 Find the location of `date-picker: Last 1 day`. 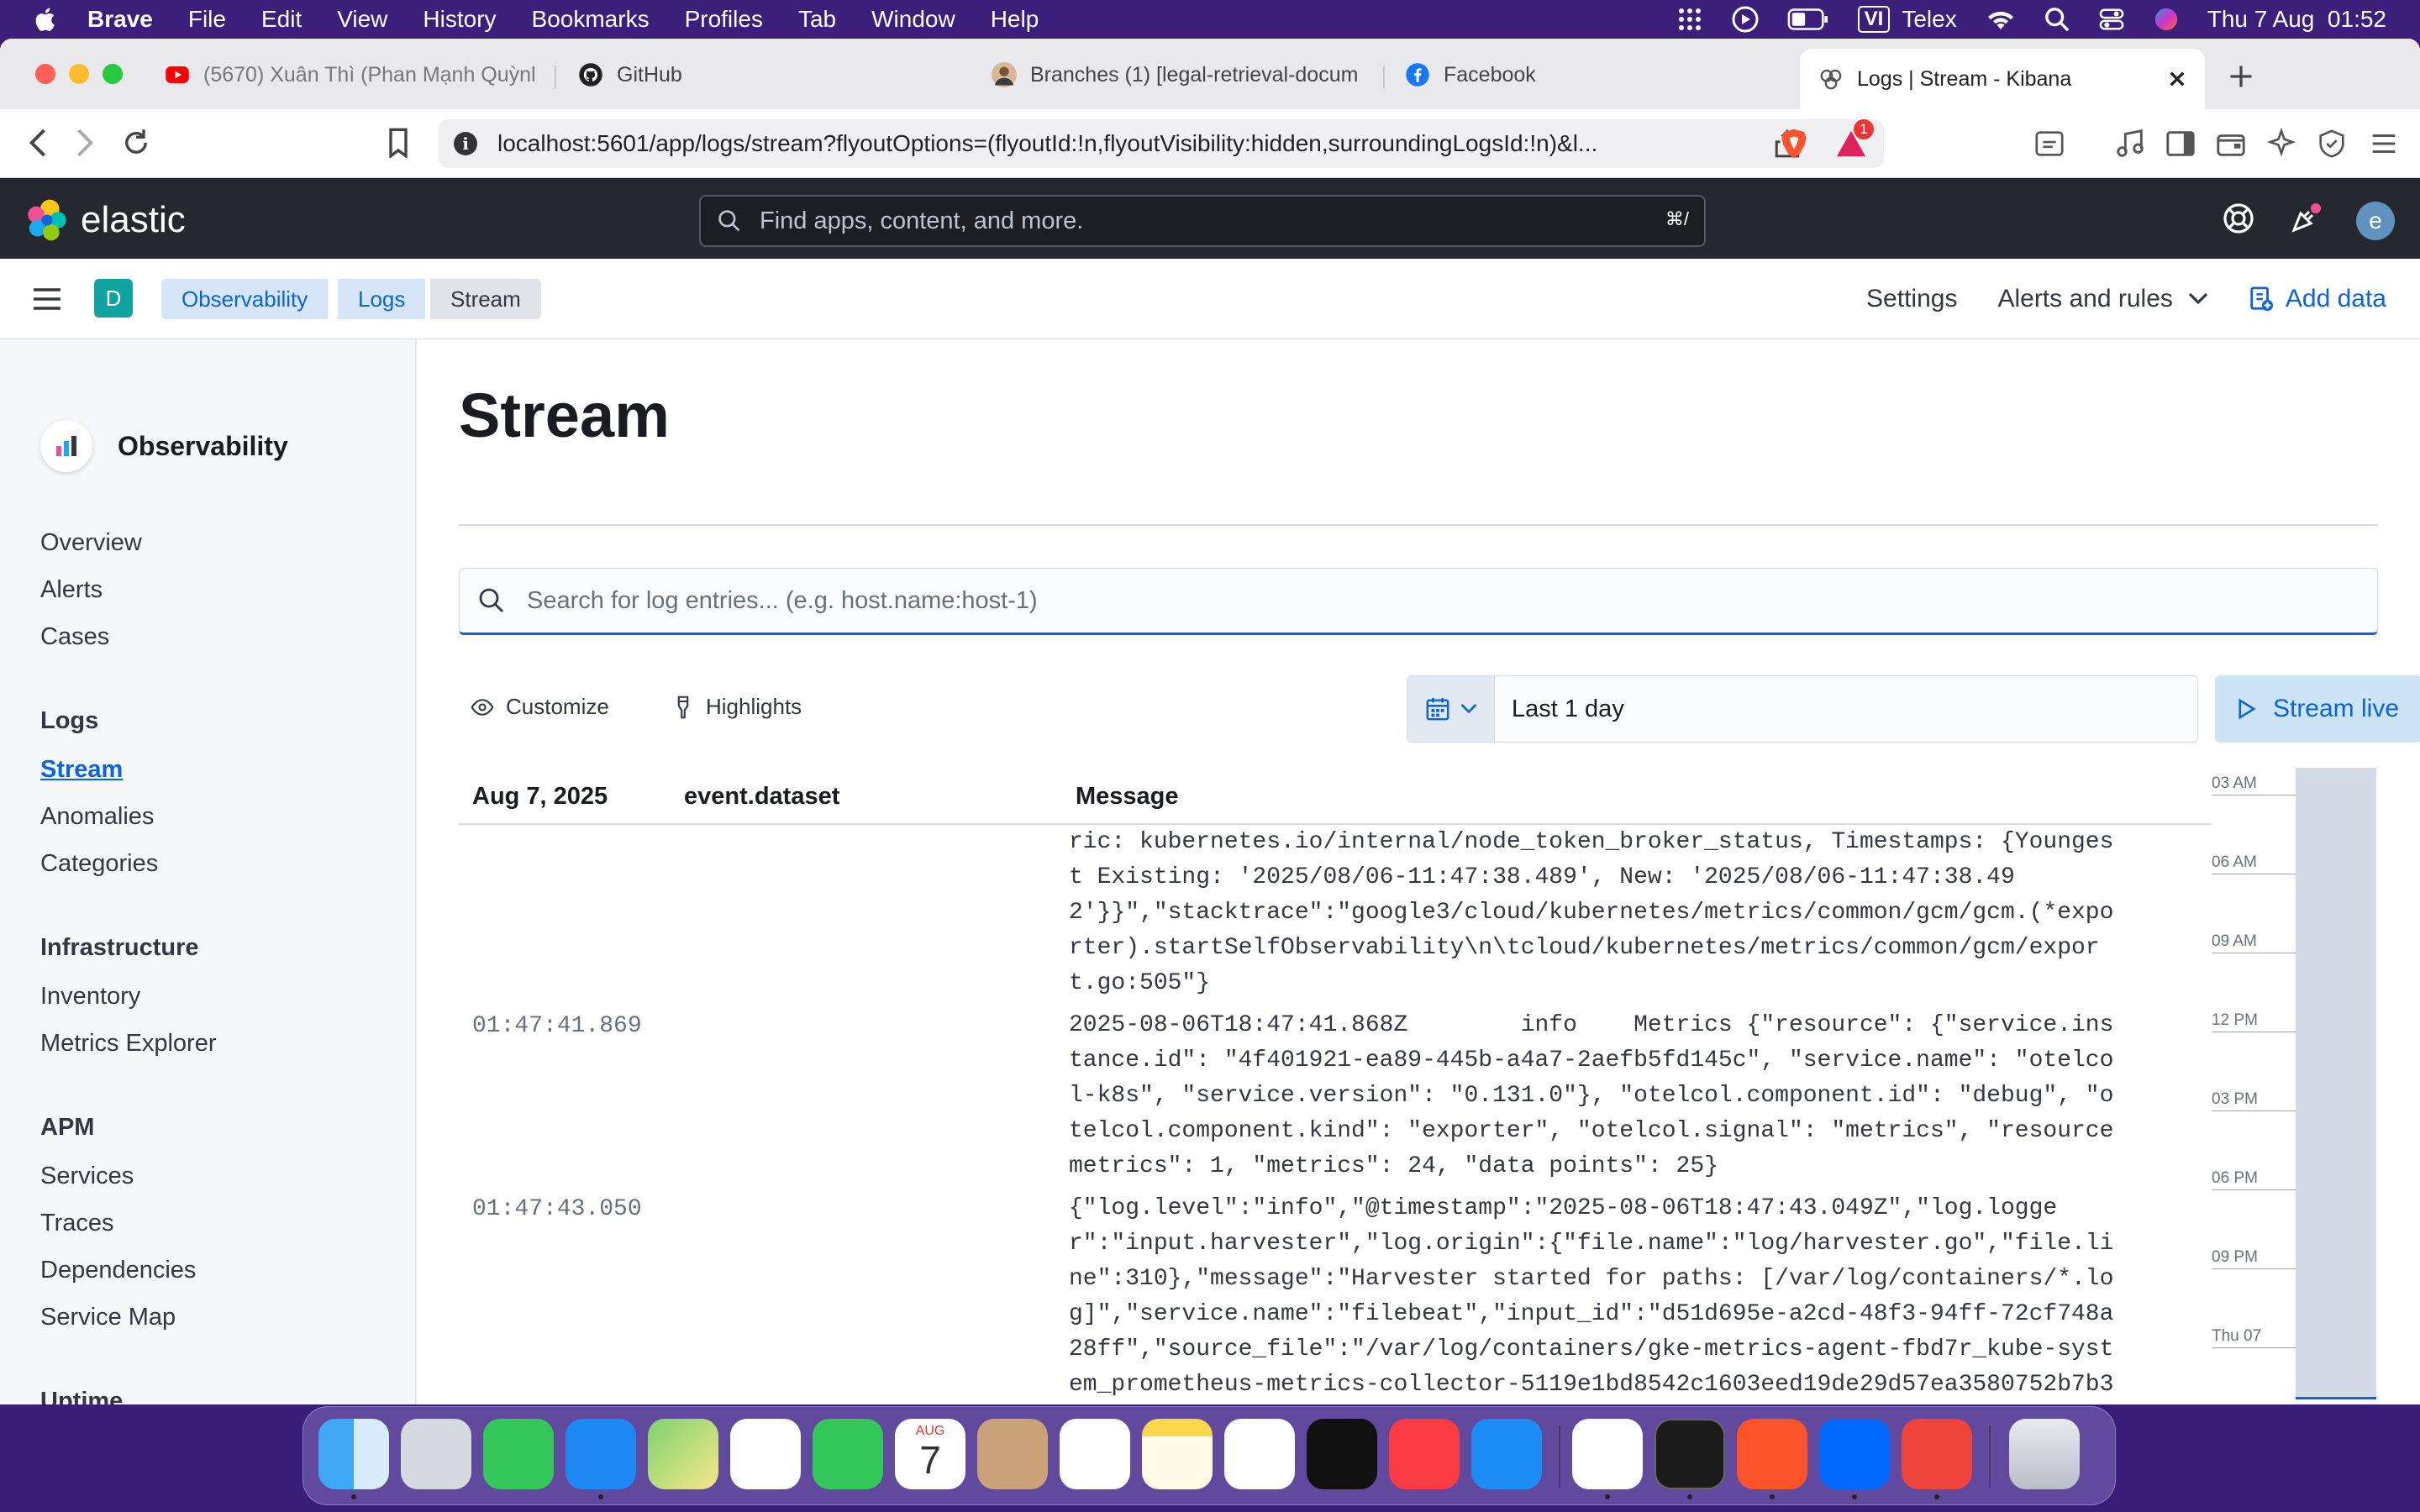

date-picker: Last 1 day is located at coordinates (1802, 709).